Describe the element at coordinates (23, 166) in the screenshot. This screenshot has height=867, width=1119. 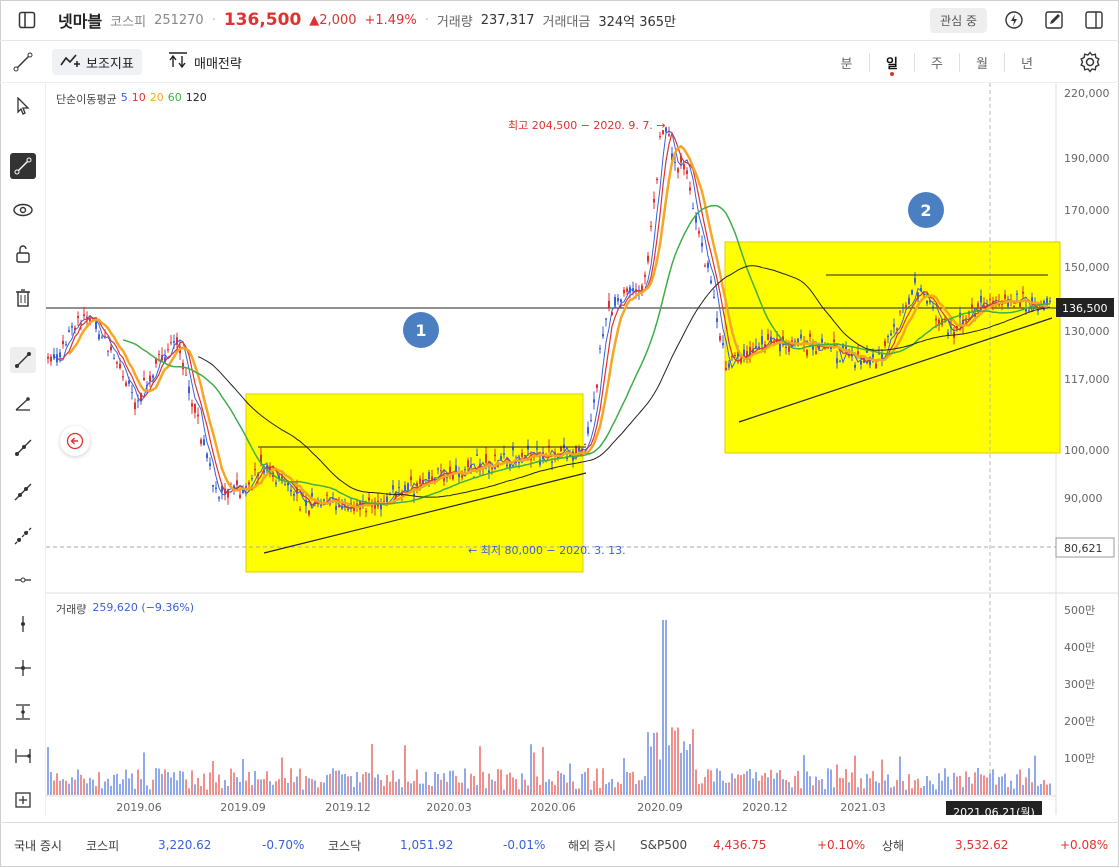
I see `line-tool-infinite-icon` at that location.